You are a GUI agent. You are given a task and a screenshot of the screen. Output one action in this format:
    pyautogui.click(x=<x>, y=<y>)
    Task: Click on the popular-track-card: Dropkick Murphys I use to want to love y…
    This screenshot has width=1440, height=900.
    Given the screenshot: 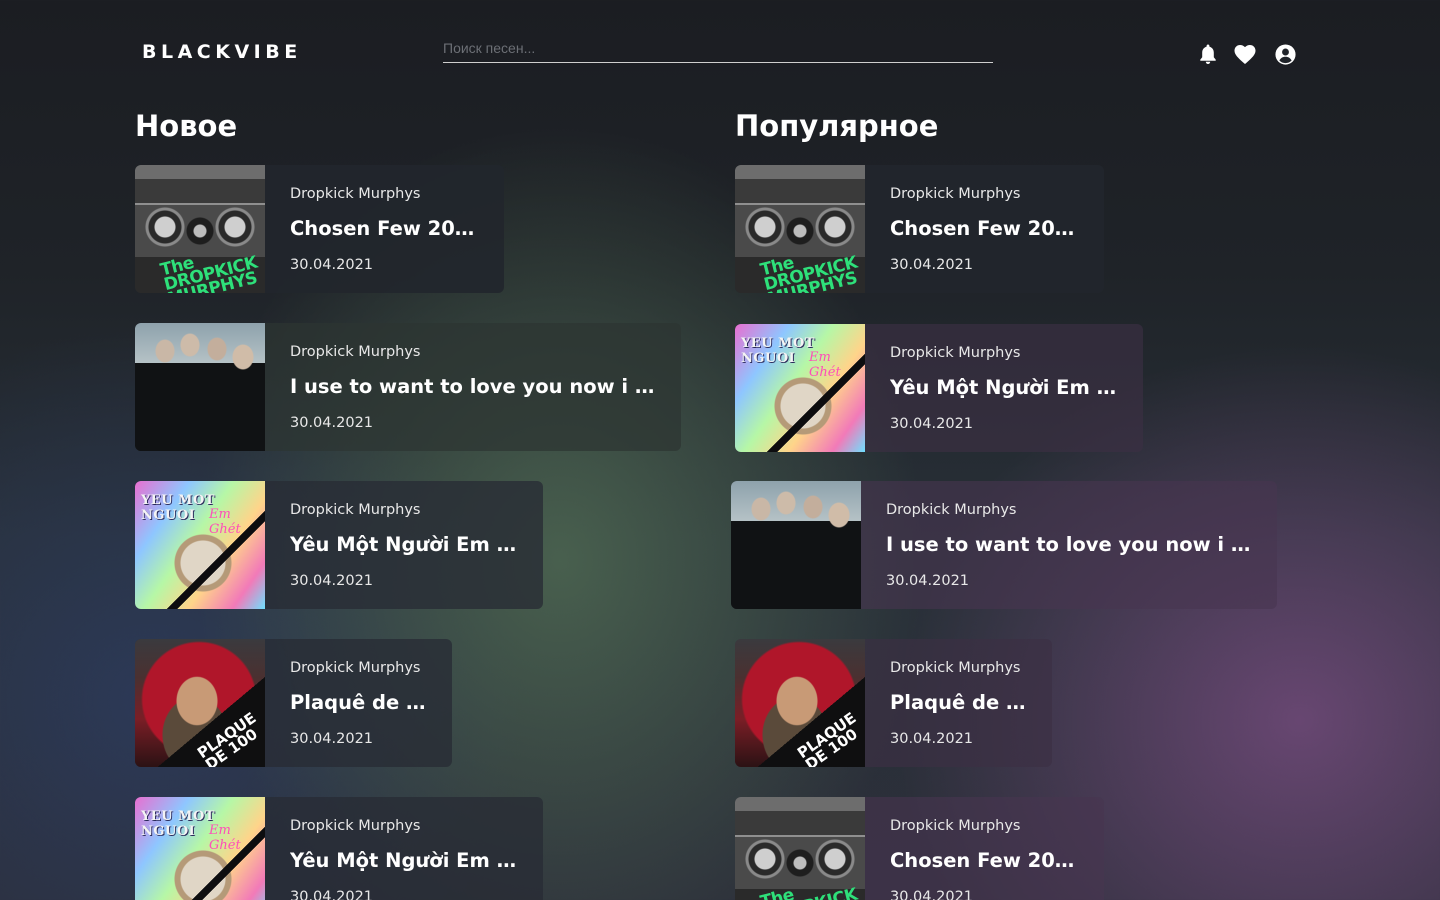 What is the action you would take?
    pyautogui.click(x=1004, y=545)
    